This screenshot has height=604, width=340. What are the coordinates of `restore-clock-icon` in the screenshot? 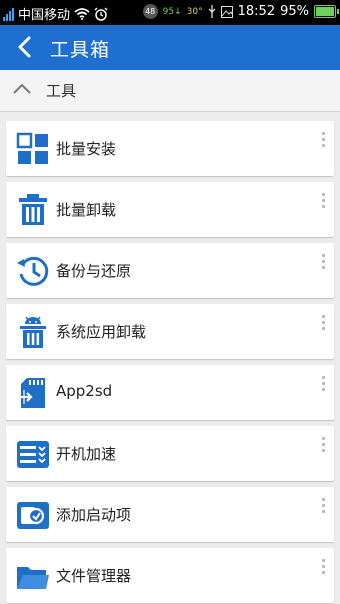 It's located at (33, 271).